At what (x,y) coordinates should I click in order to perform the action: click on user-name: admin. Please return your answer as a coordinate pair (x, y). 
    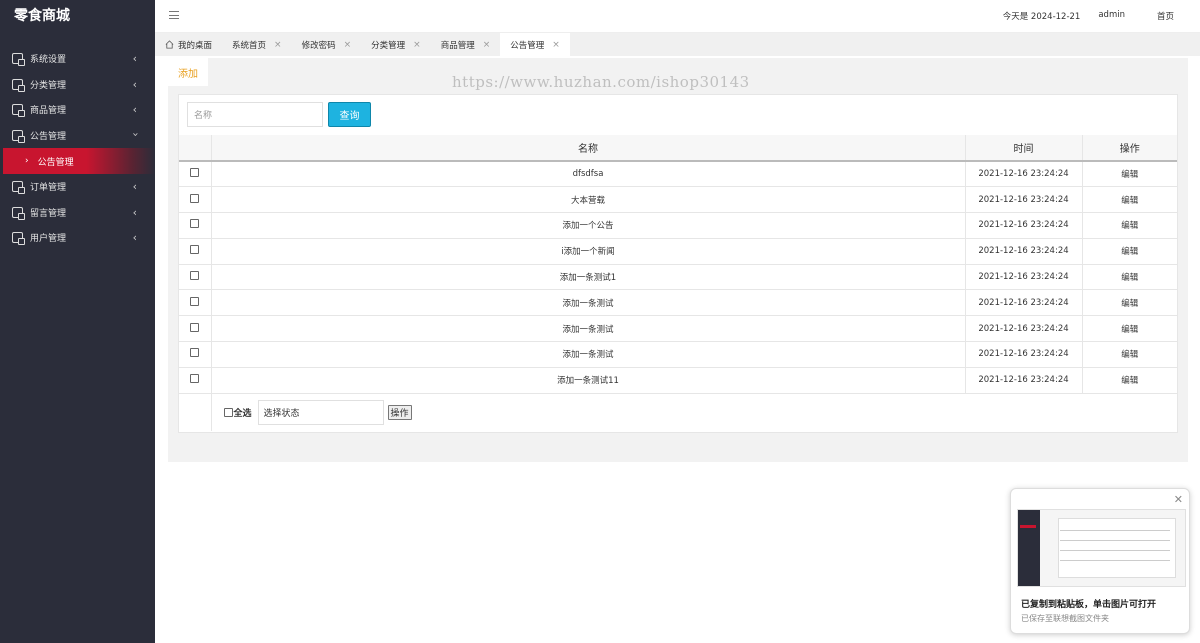
    Looking at the image, I should click on (1111, 16).